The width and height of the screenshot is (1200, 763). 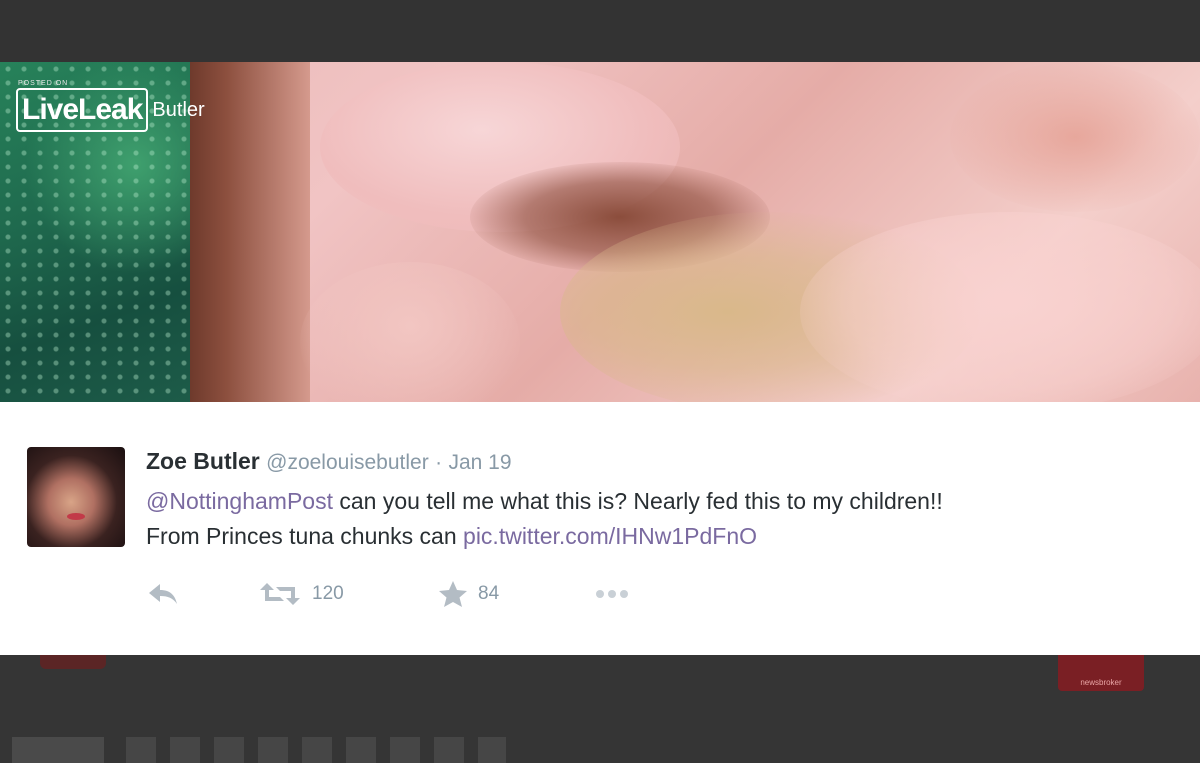 What do you see at coordinates (515, 594) in the screenshot?
I see `favorite-button: 84` at bounding box center [515, 594].